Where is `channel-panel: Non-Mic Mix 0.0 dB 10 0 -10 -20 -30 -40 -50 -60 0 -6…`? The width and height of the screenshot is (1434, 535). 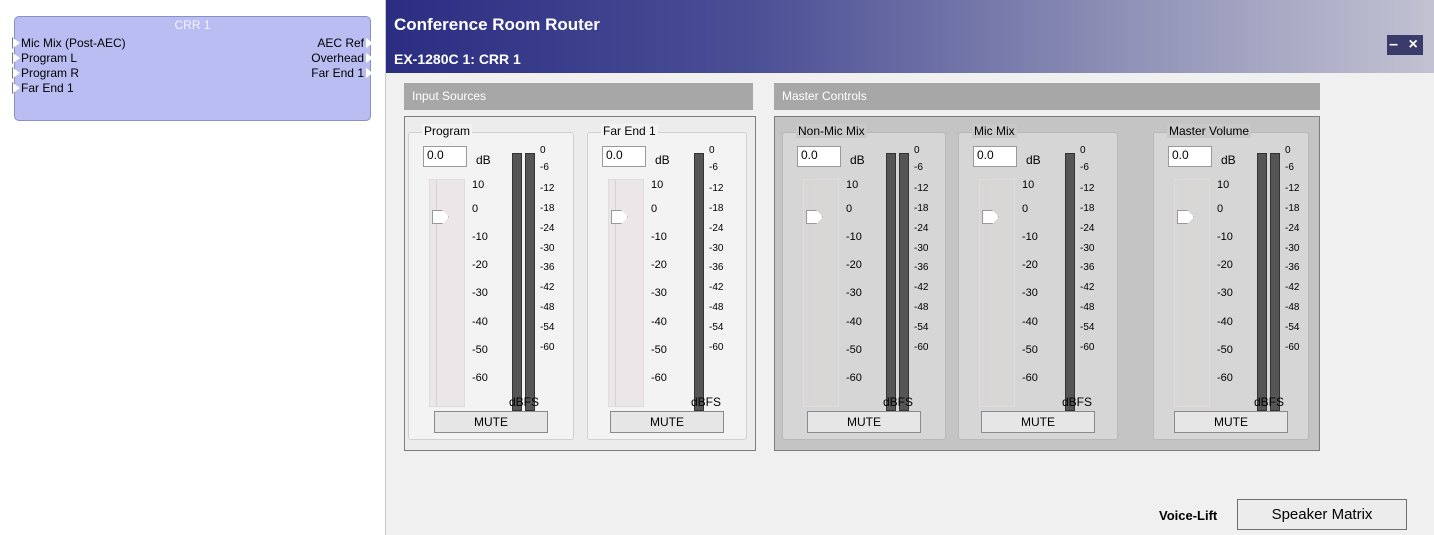 channel-panel: Non-Mic Mix 0.0 dB 10 0 -10 -20 -30 -40 -50 -60 0 -6… is located at coordinates (864, 282).